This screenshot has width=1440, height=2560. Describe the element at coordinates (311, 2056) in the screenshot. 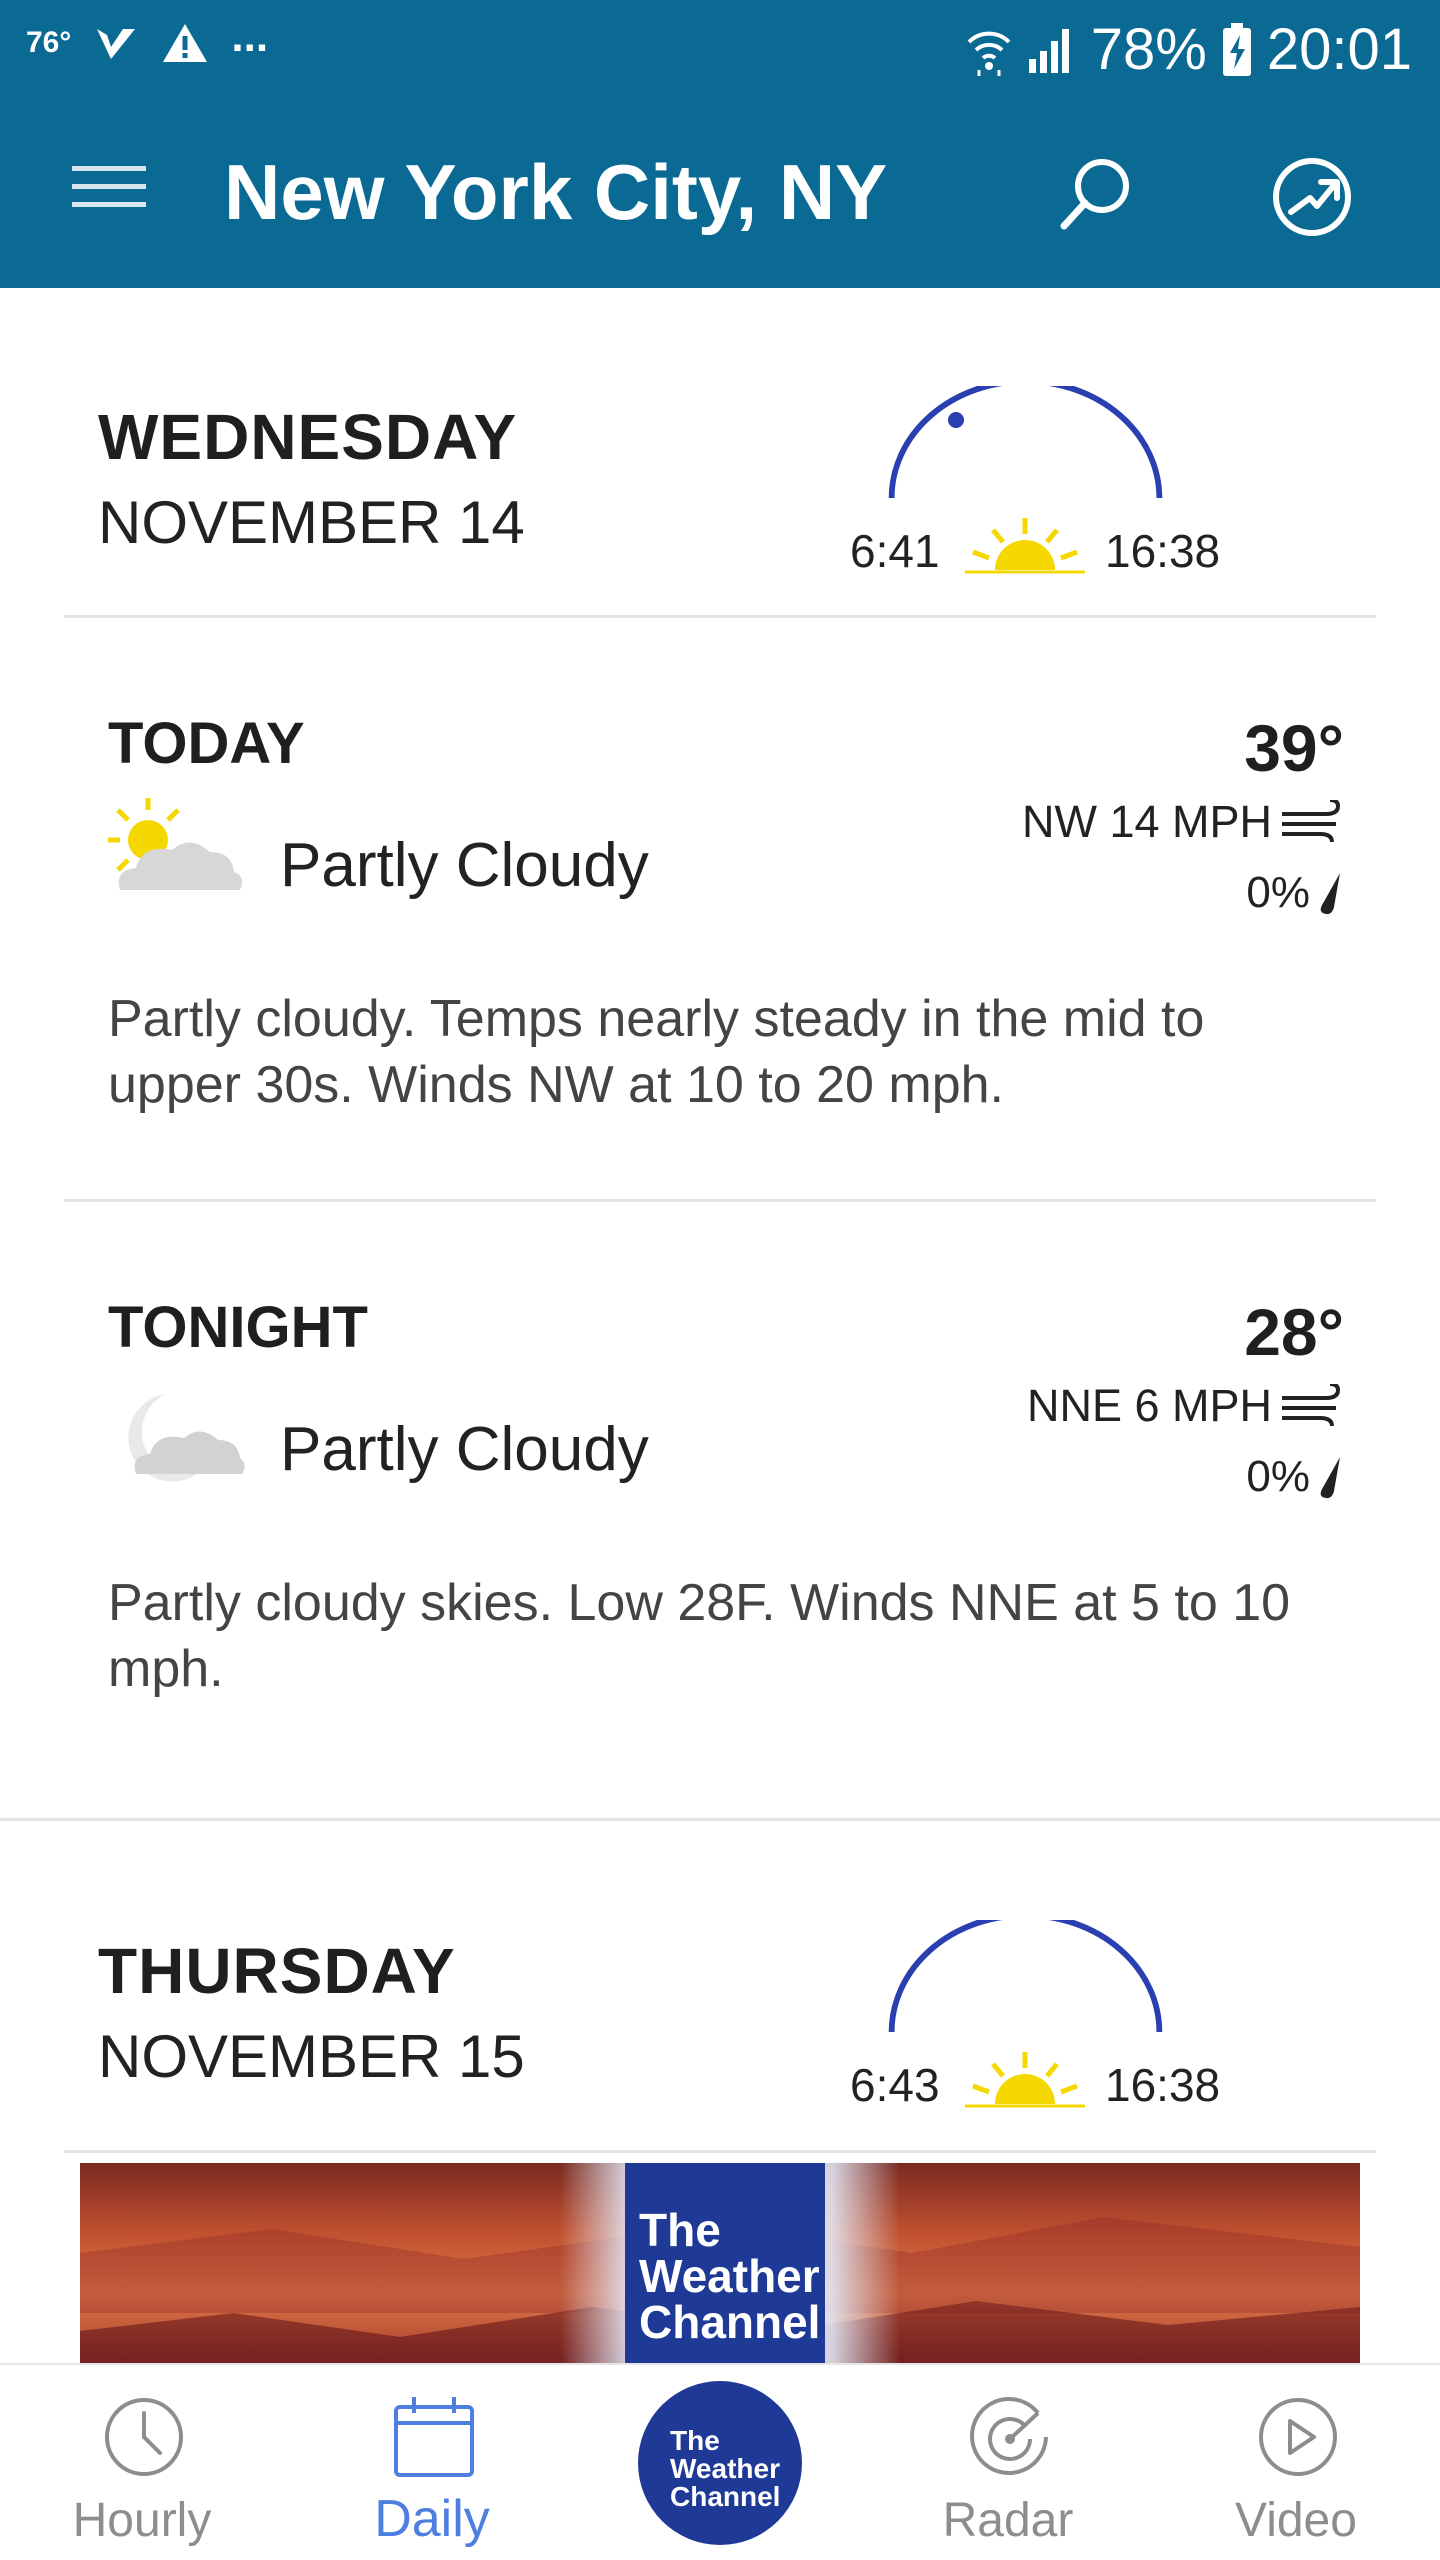

I see `day-date: NOVEMBER 15` at that location.